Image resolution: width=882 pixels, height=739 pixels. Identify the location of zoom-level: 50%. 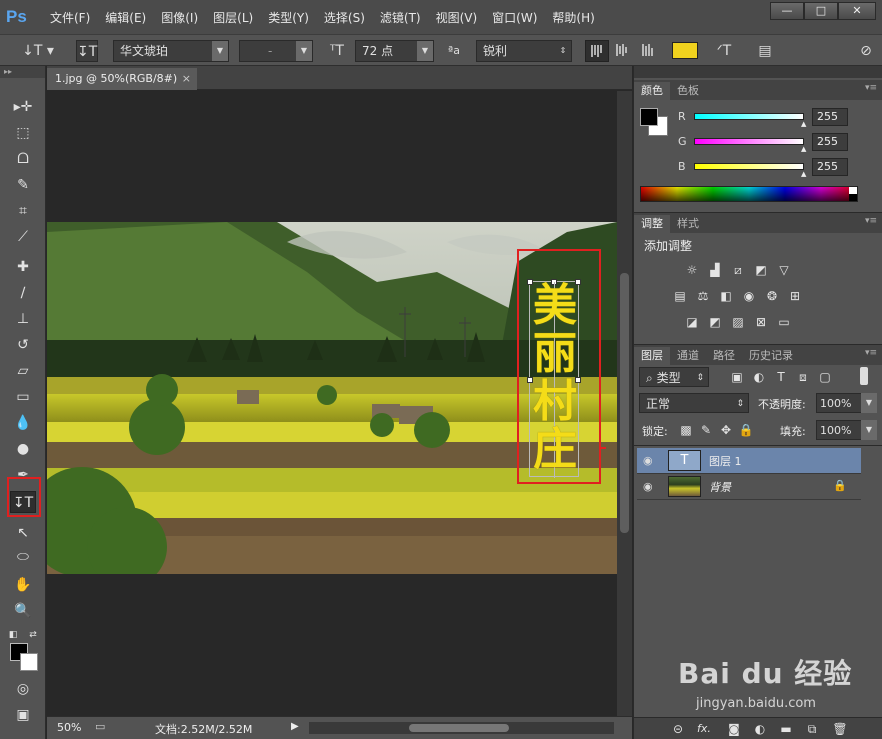
(69, 727).